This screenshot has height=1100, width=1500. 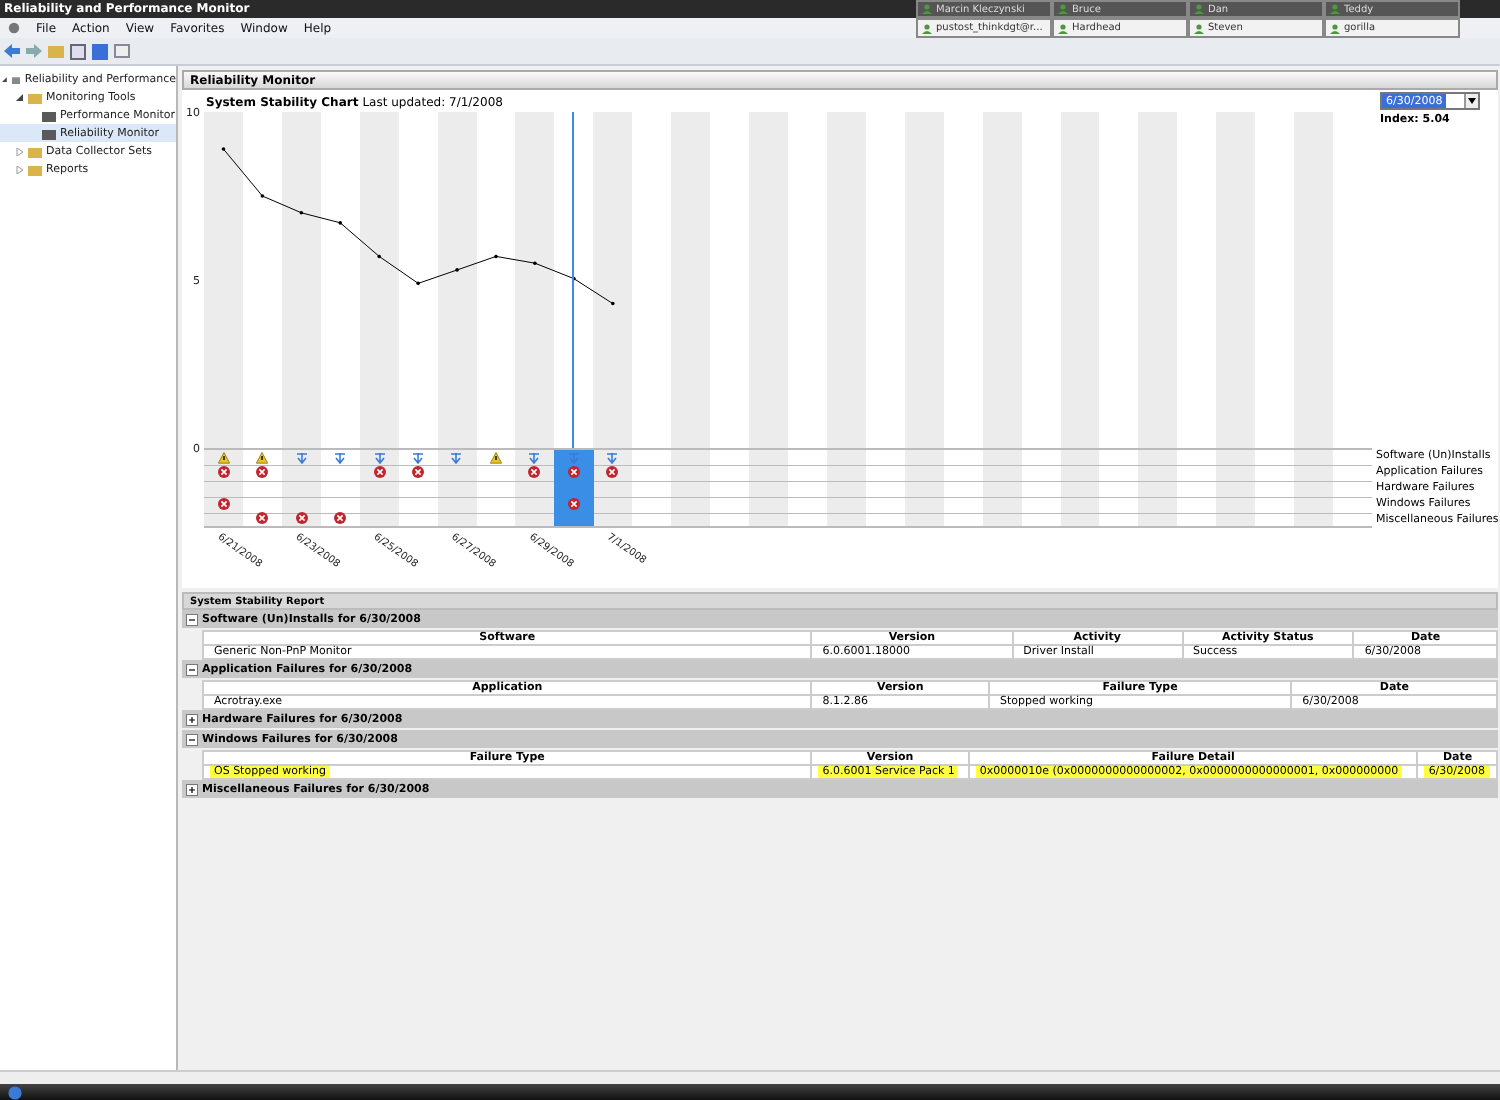 What do you see at coordinates (122, 51) in the screenshot?
I see `properties-icon` at bounding box center [122, 51].